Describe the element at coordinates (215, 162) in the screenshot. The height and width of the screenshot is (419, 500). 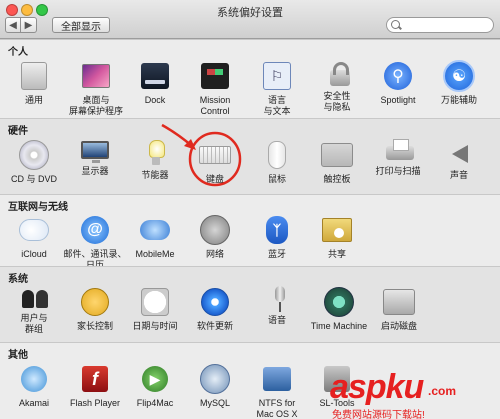
I see `pref-keyboard: 键盘` at that location.